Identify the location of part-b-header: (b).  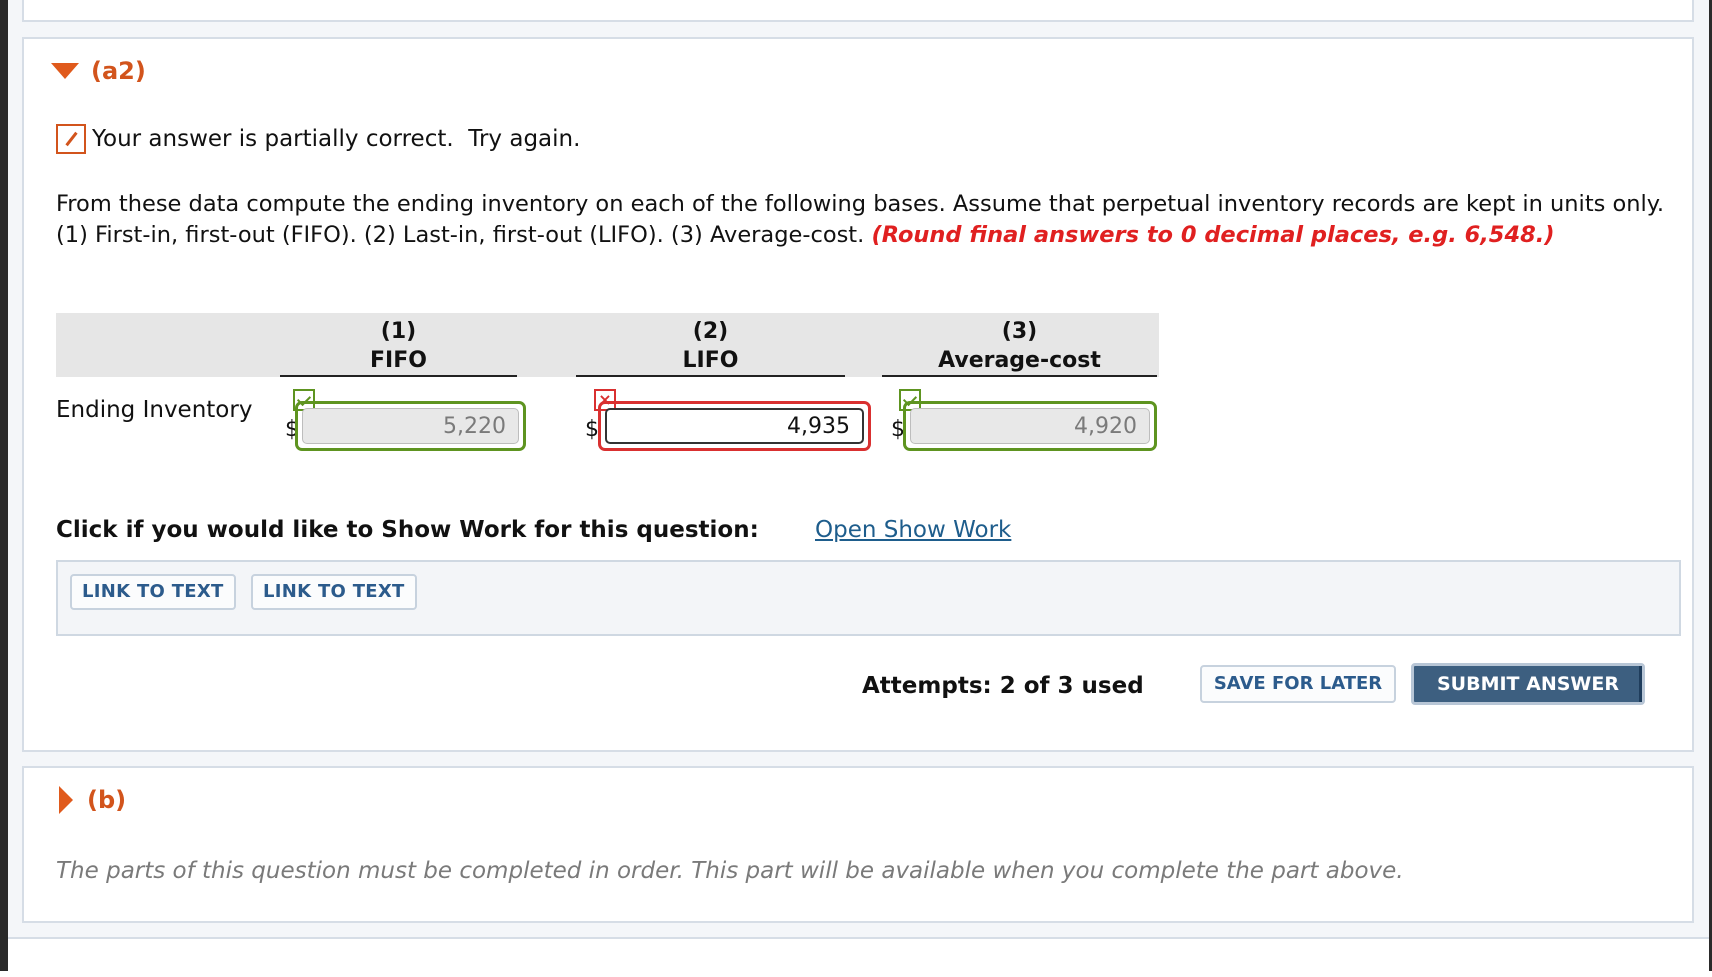
(88, 800).